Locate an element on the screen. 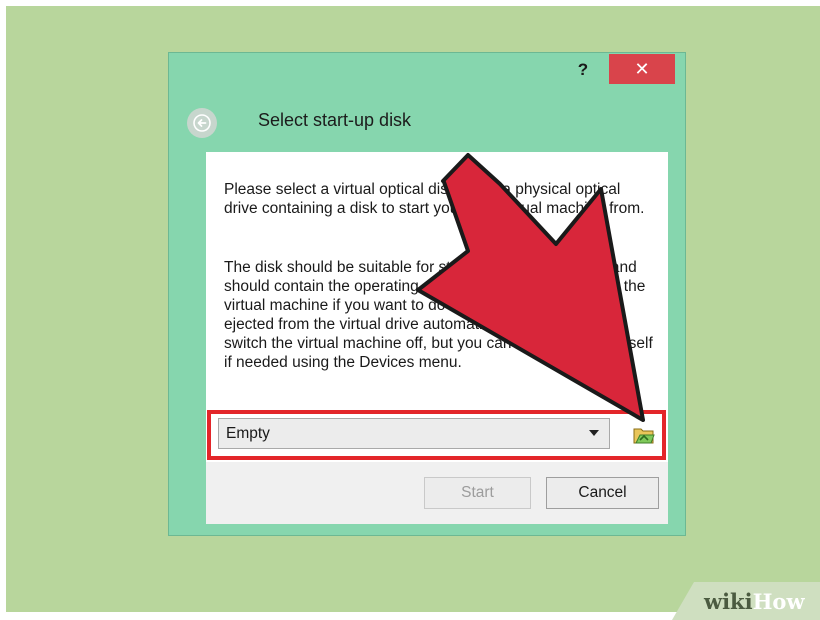 The width and height of the screenshot is (820, 620). close-icon: ✕ is located at coordinates (642, 68).